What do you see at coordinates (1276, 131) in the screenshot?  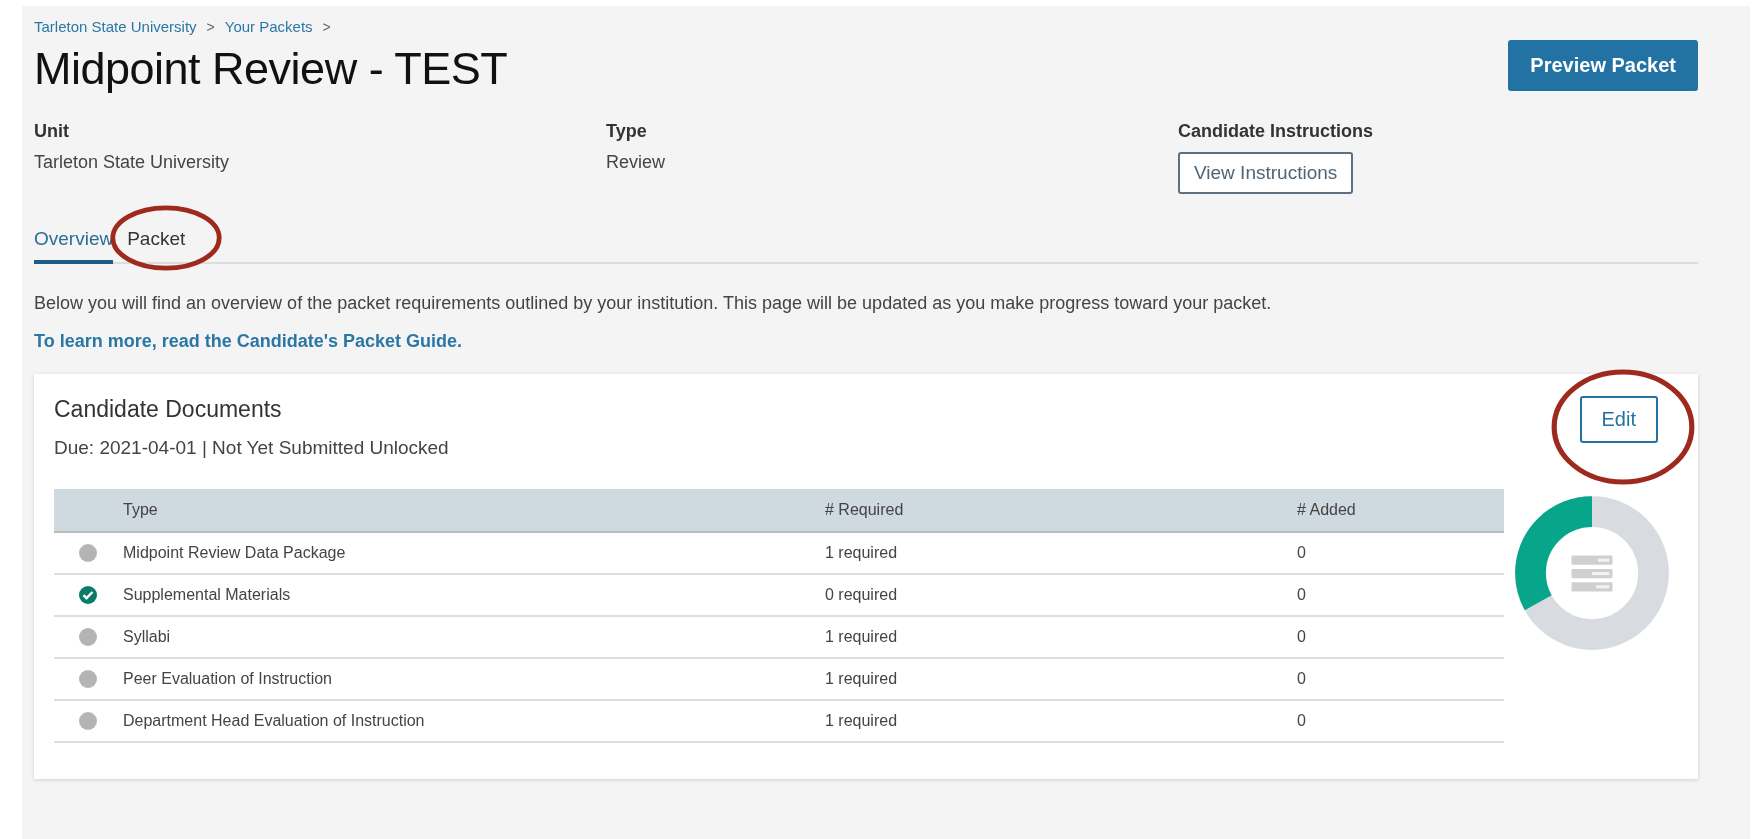 I see `field-label: Candidate Instructions` at bounding box center [1276, 131].